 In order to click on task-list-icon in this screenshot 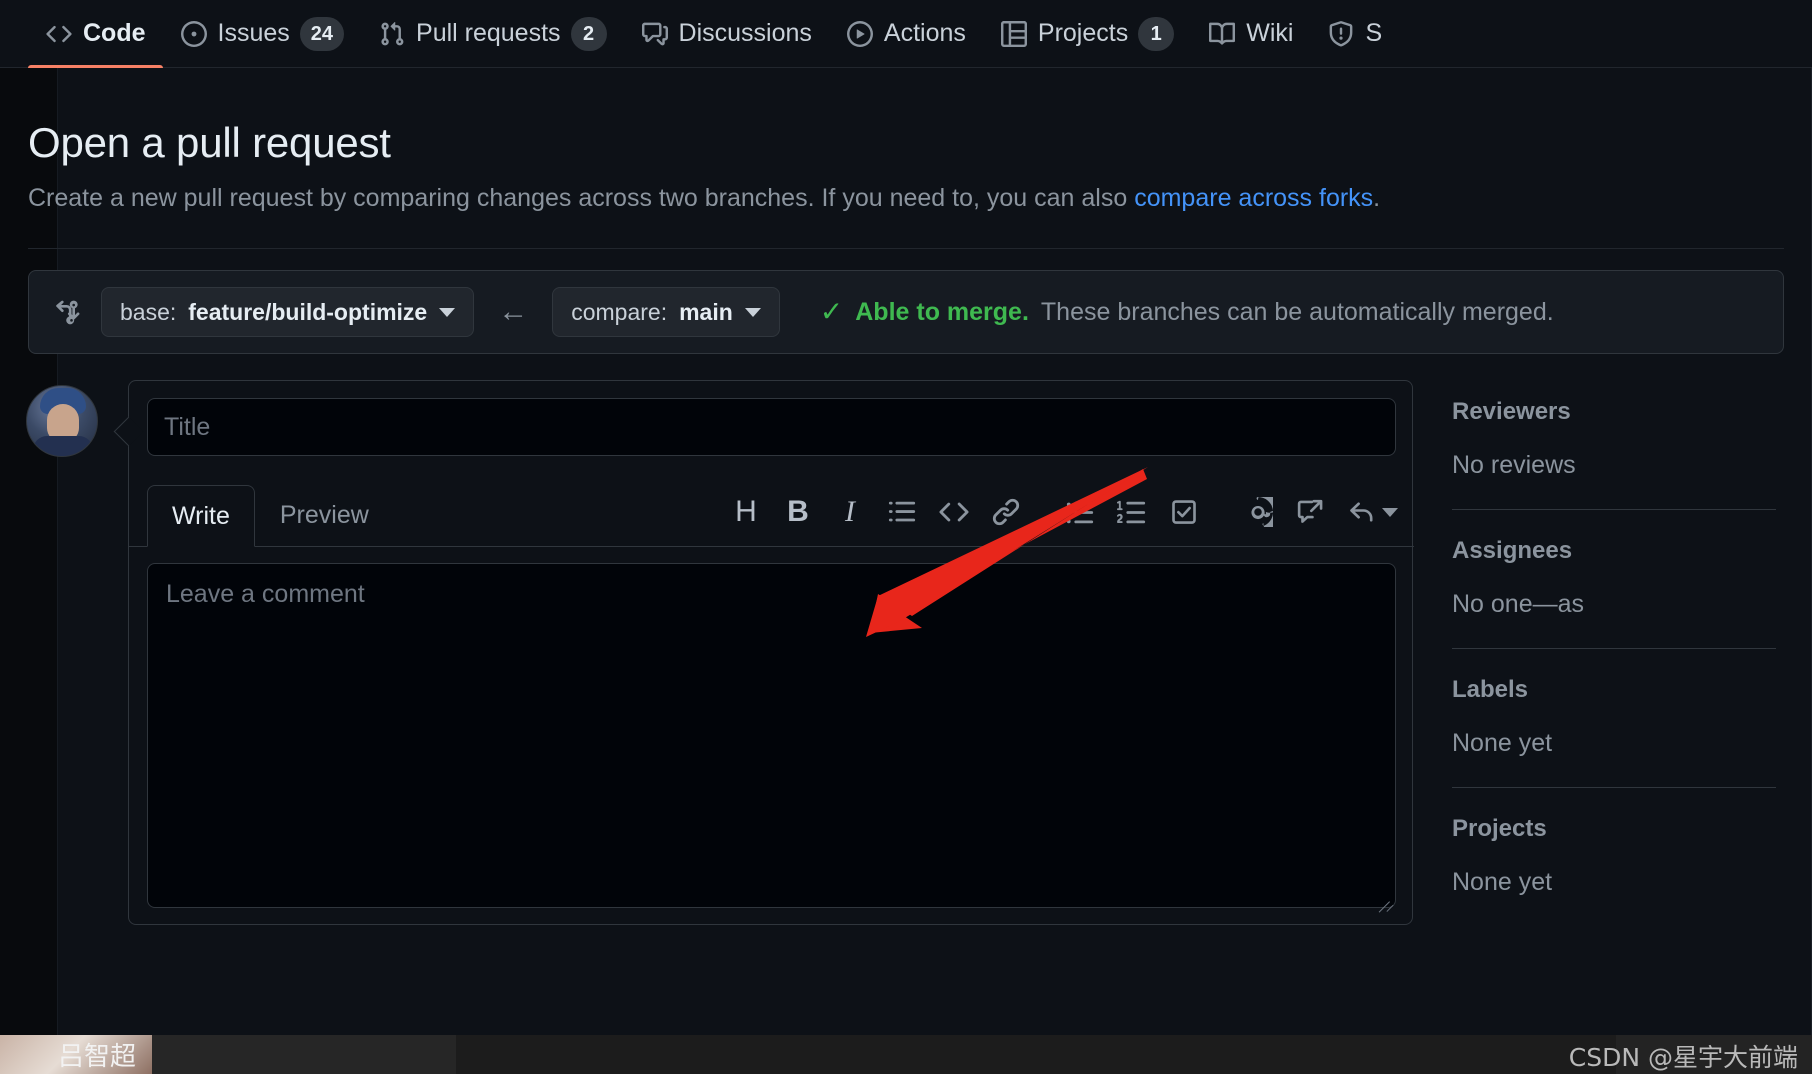, I will do `click(1184, 512)`.